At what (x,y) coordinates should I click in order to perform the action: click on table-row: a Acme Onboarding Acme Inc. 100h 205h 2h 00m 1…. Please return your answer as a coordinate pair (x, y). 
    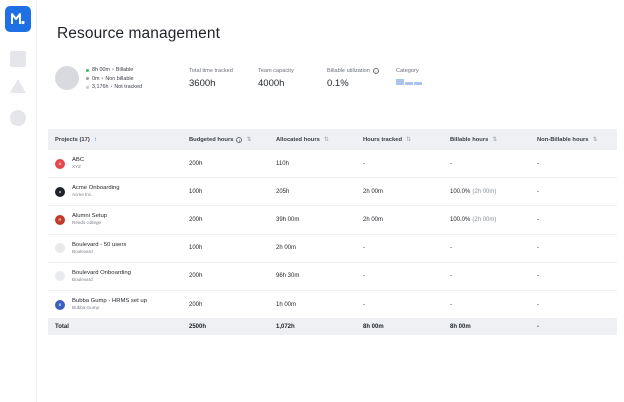
    Looking at the image, I should click on (332, 192).